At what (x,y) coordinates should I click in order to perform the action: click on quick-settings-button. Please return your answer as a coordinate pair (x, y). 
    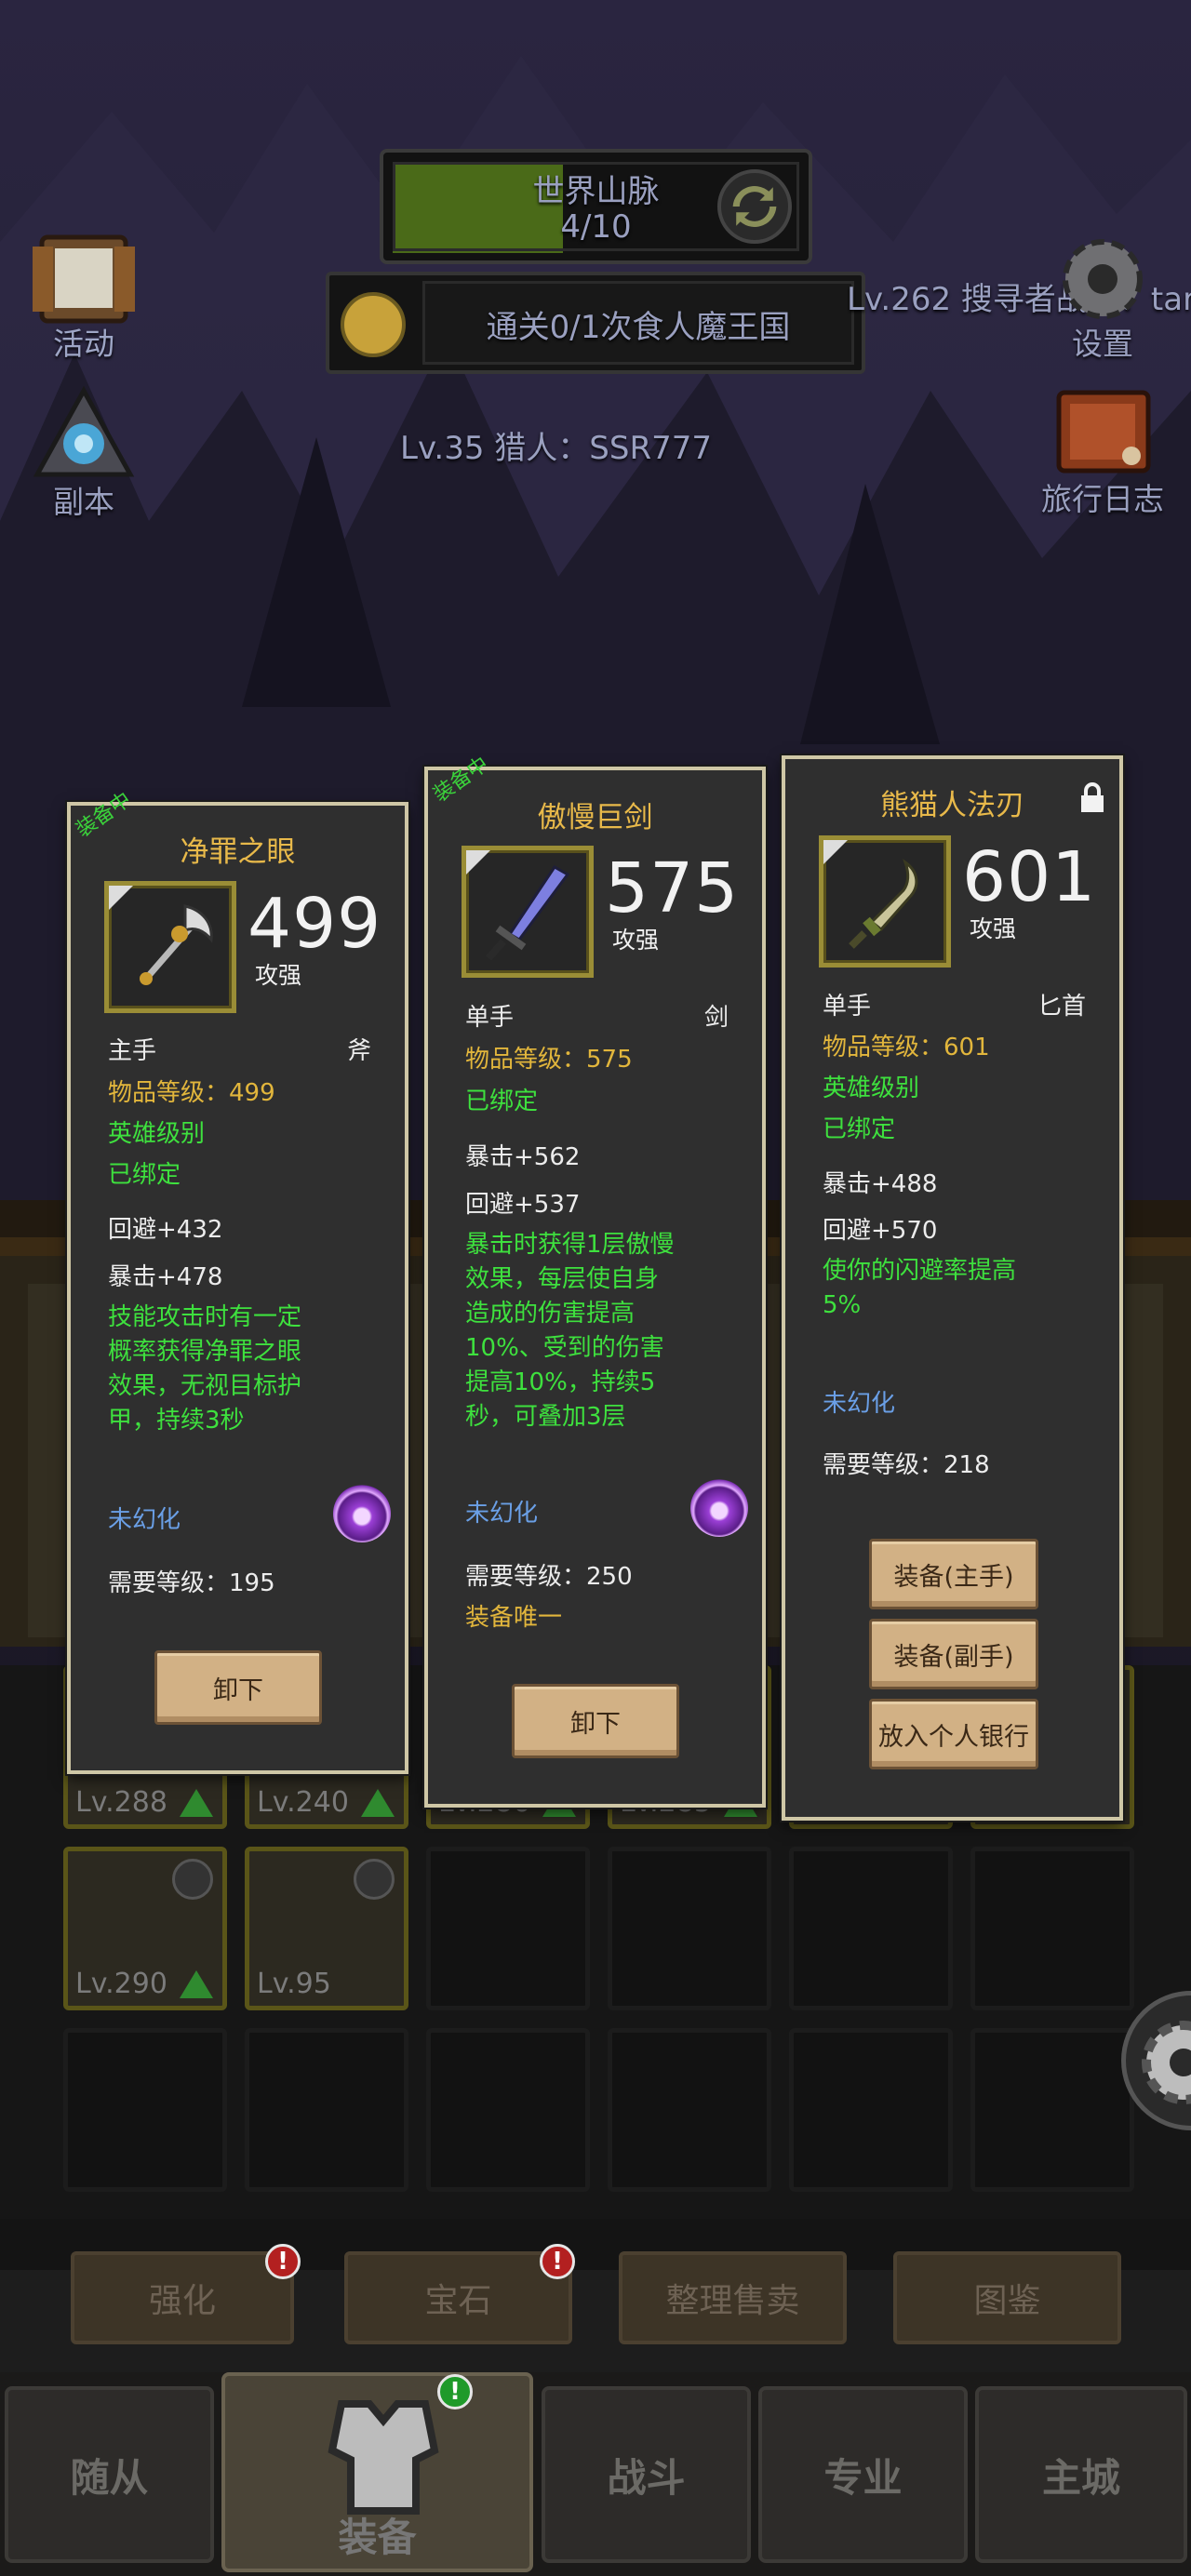
    Looking at the image, I should click on (1156, 2060).